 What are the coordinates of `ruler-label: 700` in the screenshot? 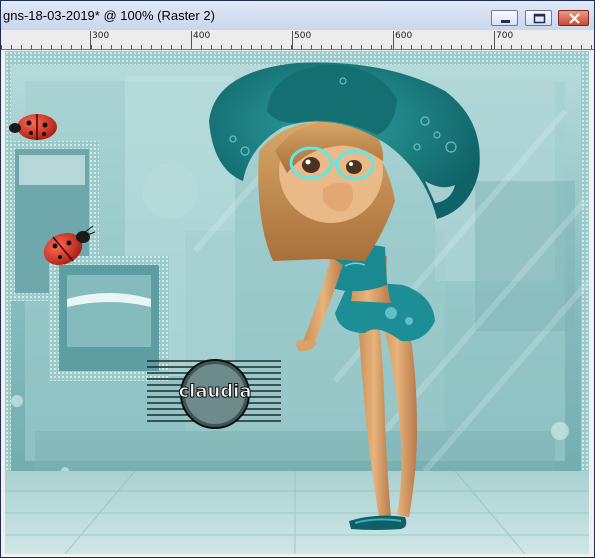 It's located at (505, 36).